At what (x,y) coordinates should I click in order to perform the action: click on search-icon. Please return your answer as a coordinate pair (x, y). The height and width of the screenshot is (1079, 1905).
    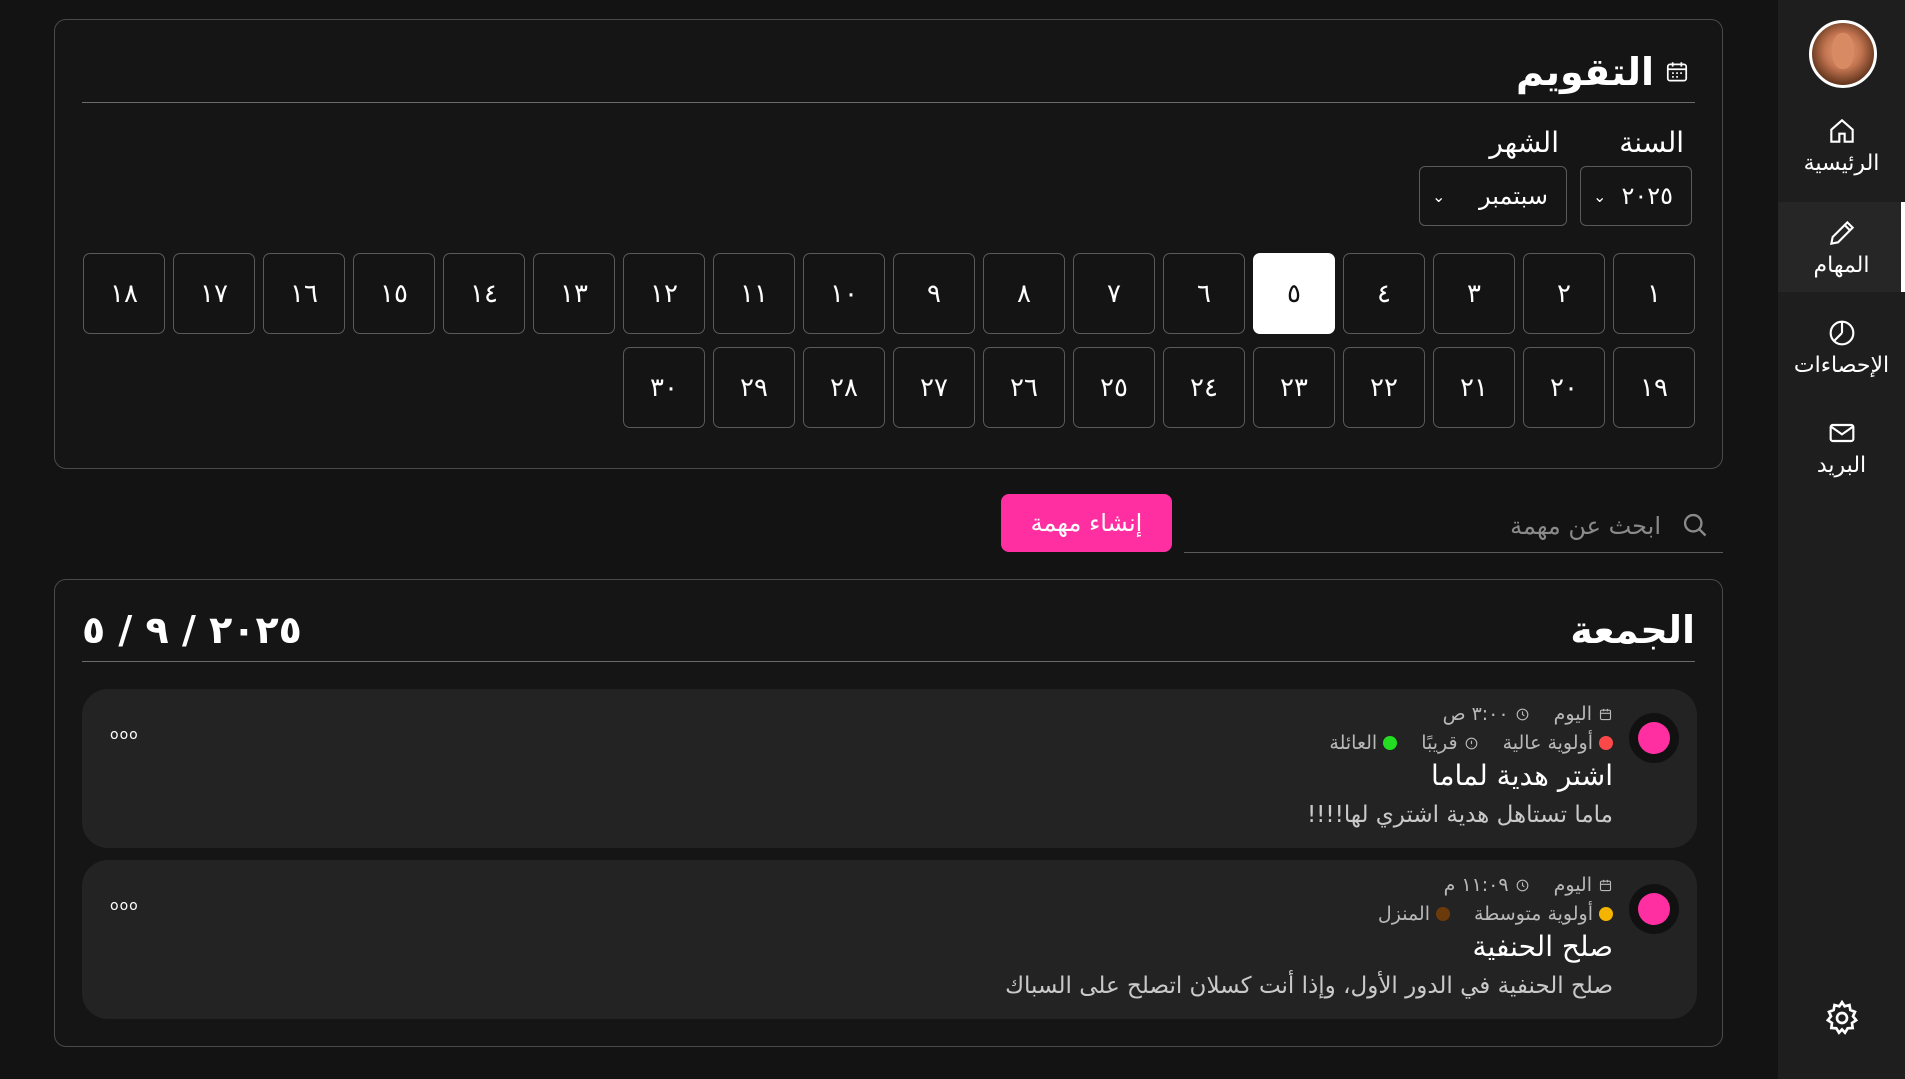
    Looking at the image, I should click on (1695, 525).